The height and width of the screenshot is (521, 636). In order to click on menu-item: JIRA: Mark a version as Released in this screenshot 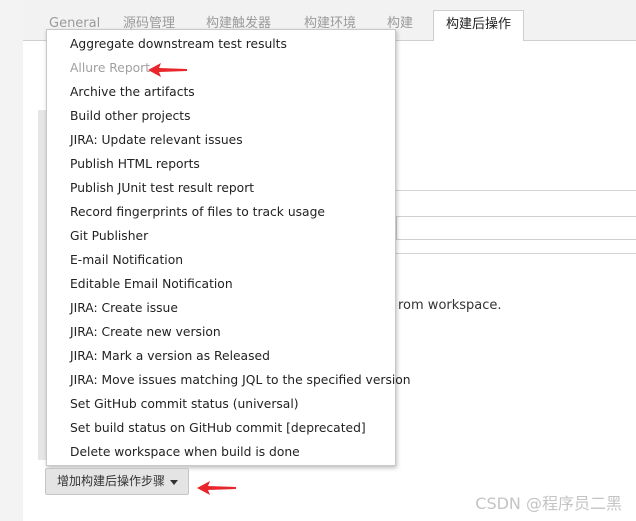, I will do `click(170, 356)`.